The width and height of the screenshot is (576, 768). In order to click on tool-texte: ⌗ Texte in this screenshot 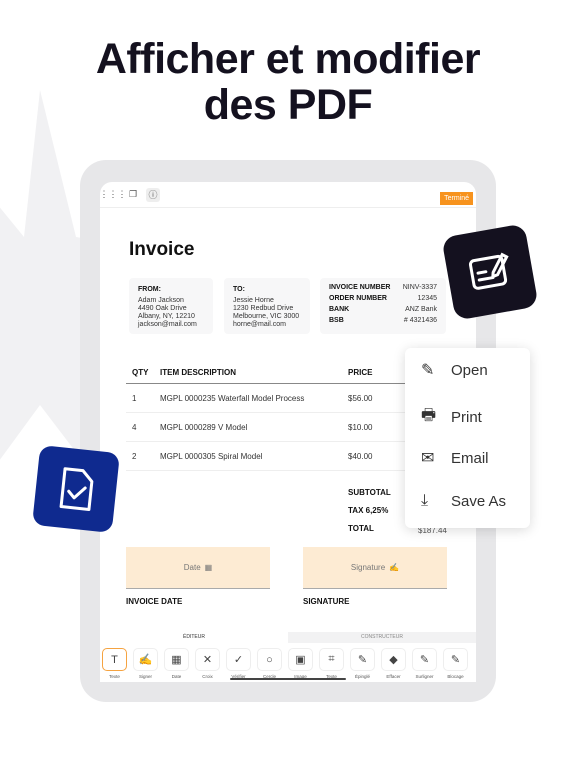, I will do `click(331, 663)`.